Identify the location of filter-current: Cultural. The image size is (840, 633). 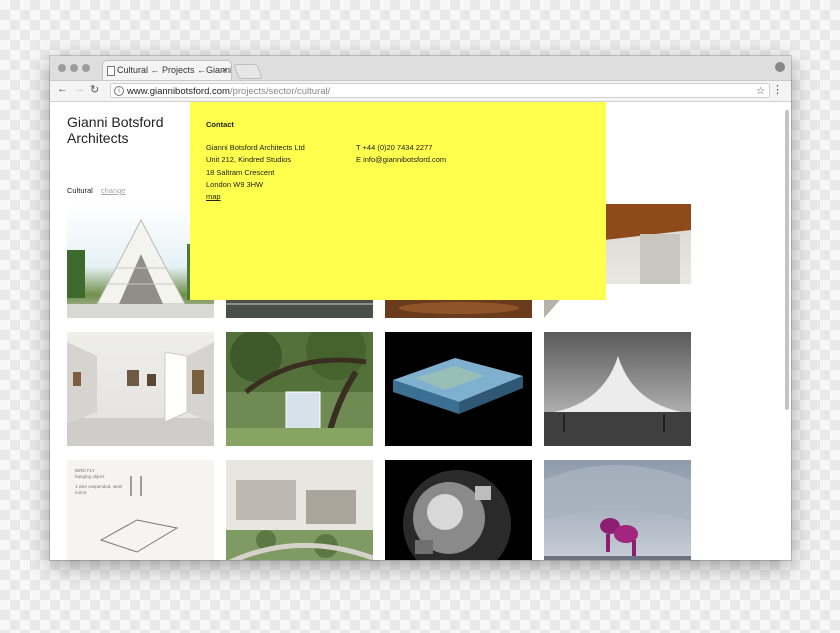
(80, 190).